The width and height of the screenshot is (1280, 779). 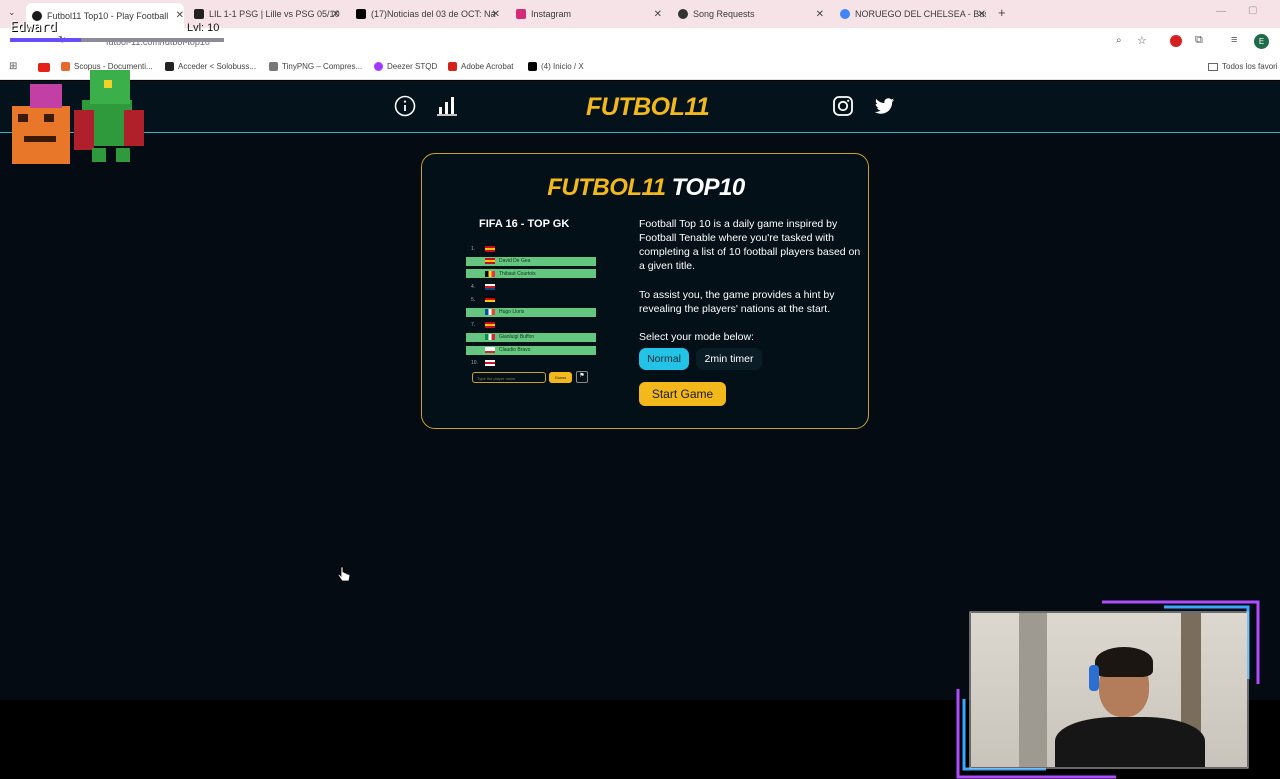 What do you see at coordinates (473, 312) in the screenshot?
I see `preview-row-number: 6.` at bounding box center [473, 312].